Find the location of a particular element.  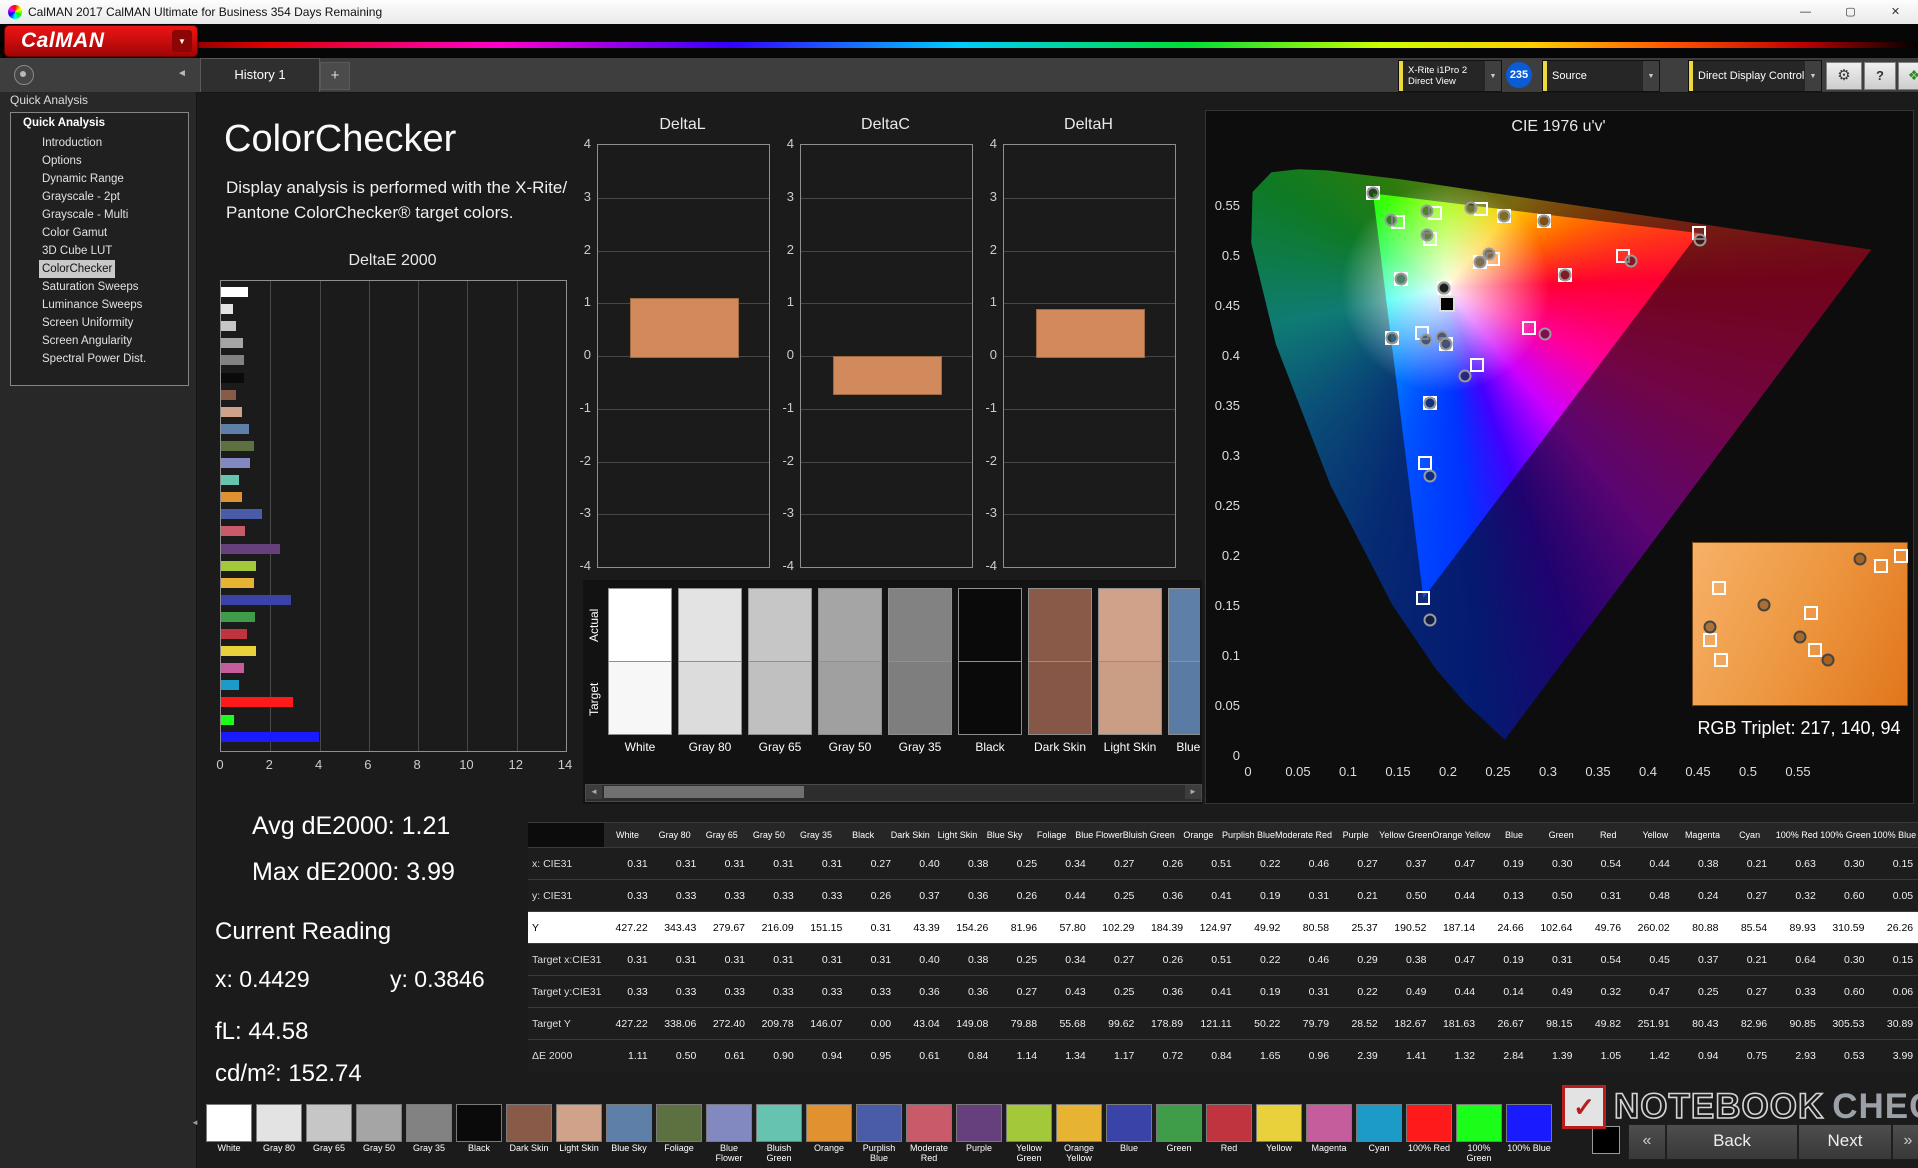

deltae-chart-plot is located at coordinates (393, 516).